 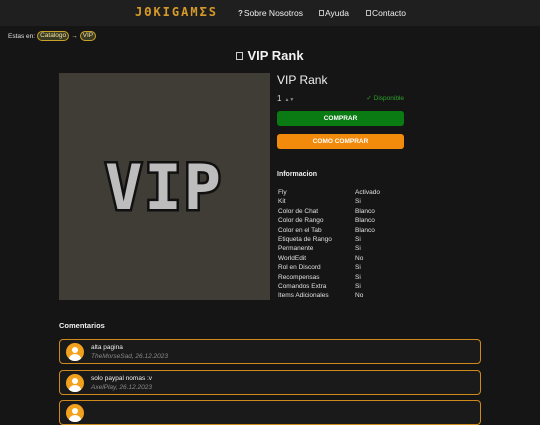 I want to click on help-icon, so click(x=321, y=13).